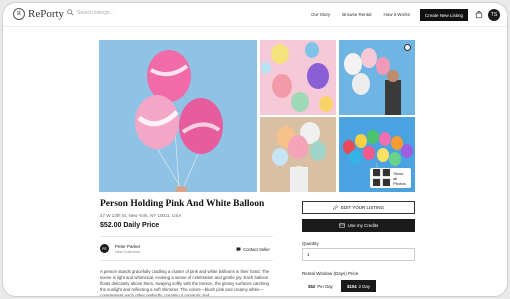  What do you see at coordinates (310, 243) in the screenshot?
I see `quantity-label: Quantity` at bounding box center [310, 243].